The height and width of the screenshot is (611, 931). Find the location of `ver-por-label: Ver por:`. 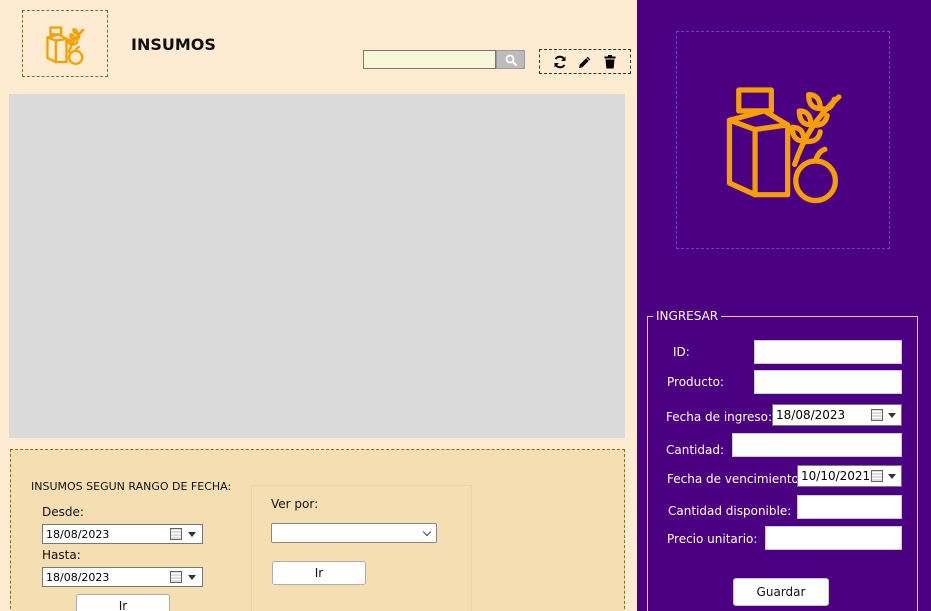

ver-por-label: Ver por: is located at coordinates (295, 504).